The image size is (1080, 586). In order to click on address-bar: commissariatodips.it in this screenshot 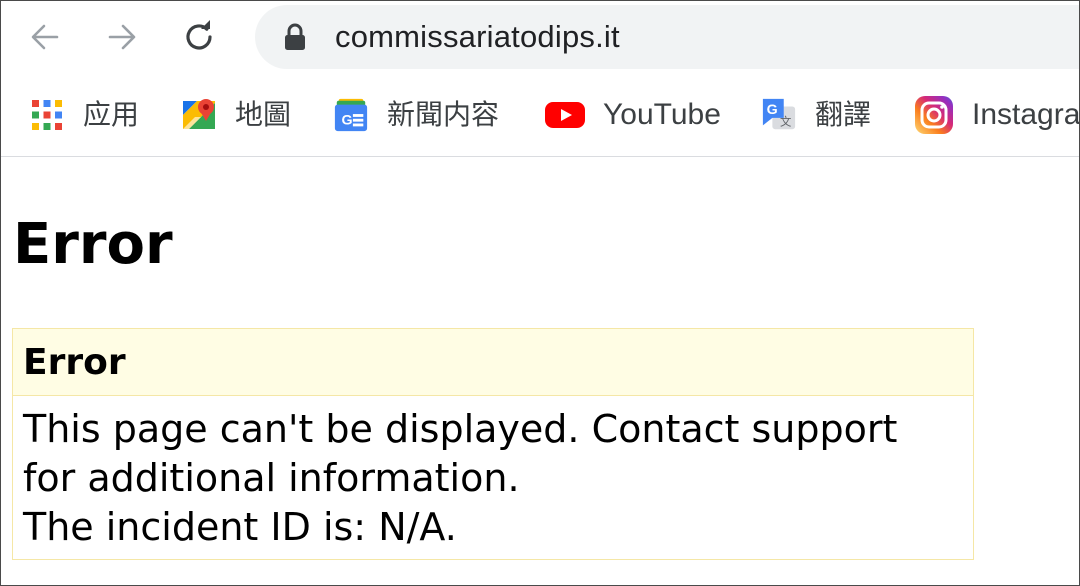, I will do `click(667, 37)`.